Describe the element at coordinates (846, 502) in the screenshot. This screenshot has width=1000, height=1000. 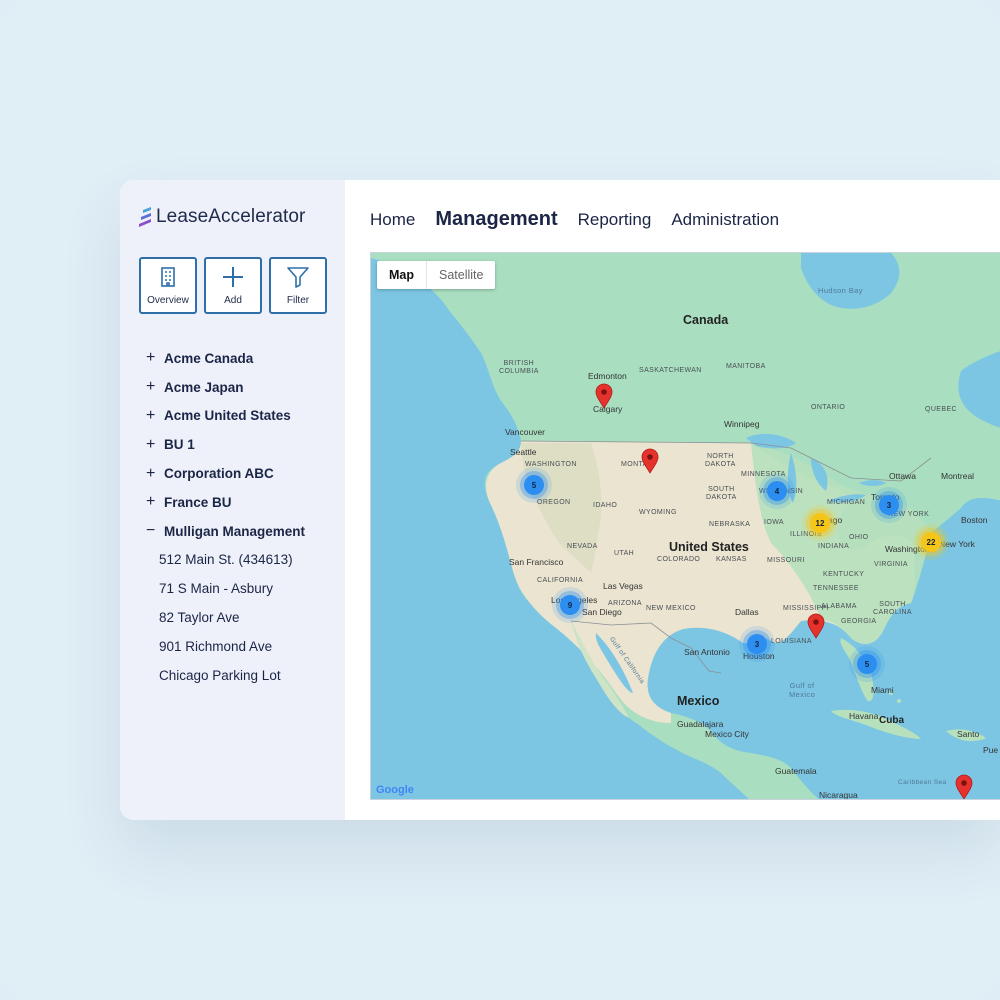
I see `label-michigan: MICHIGAN` at that location.